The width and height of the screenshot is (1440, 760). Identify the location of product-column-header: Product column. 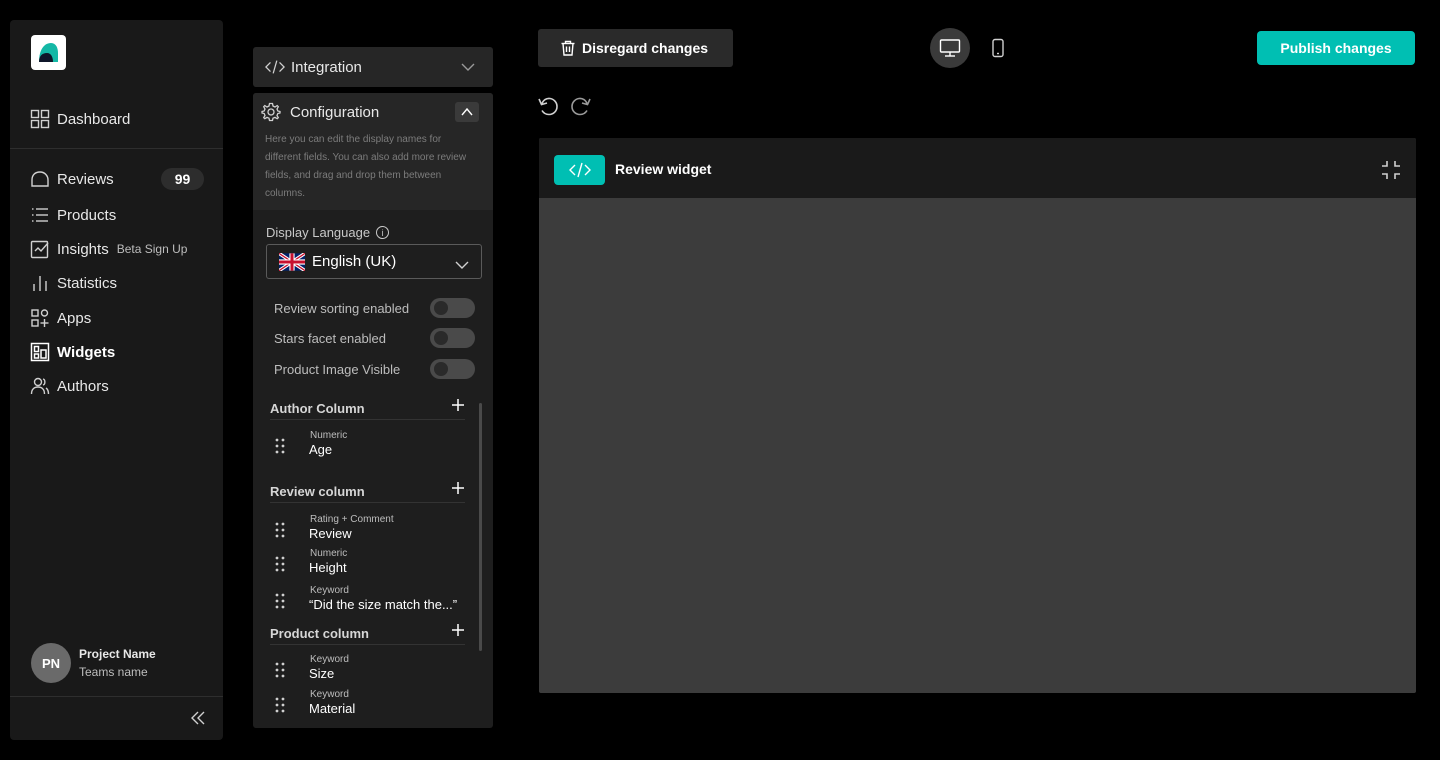
(367, 634).